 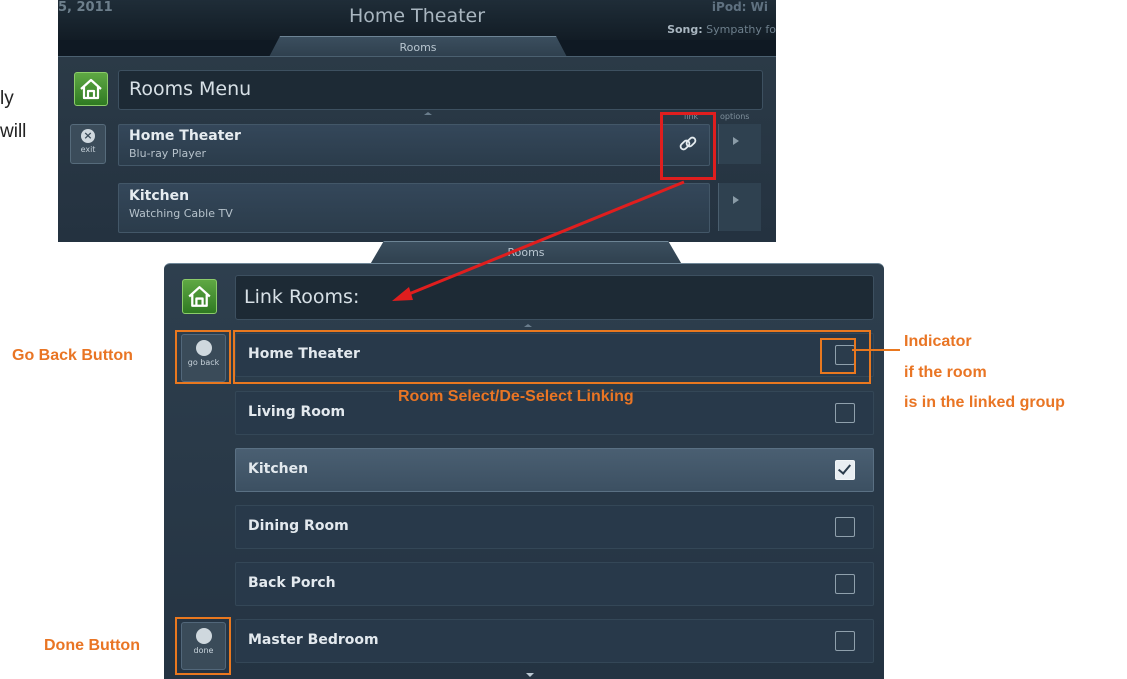 What do you see at coordinates (92, 645) in the screenshot?
I see `done-annotation: Done Button` at bounding box center [92, 645].